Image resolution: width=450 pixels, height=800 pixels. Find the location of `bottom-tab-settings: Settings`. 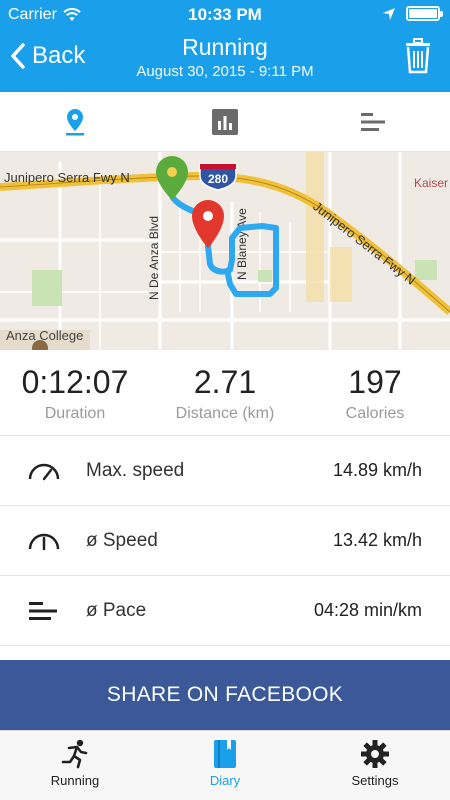

bottom-tab-settings: Settings is located at coordinates (375, 765).